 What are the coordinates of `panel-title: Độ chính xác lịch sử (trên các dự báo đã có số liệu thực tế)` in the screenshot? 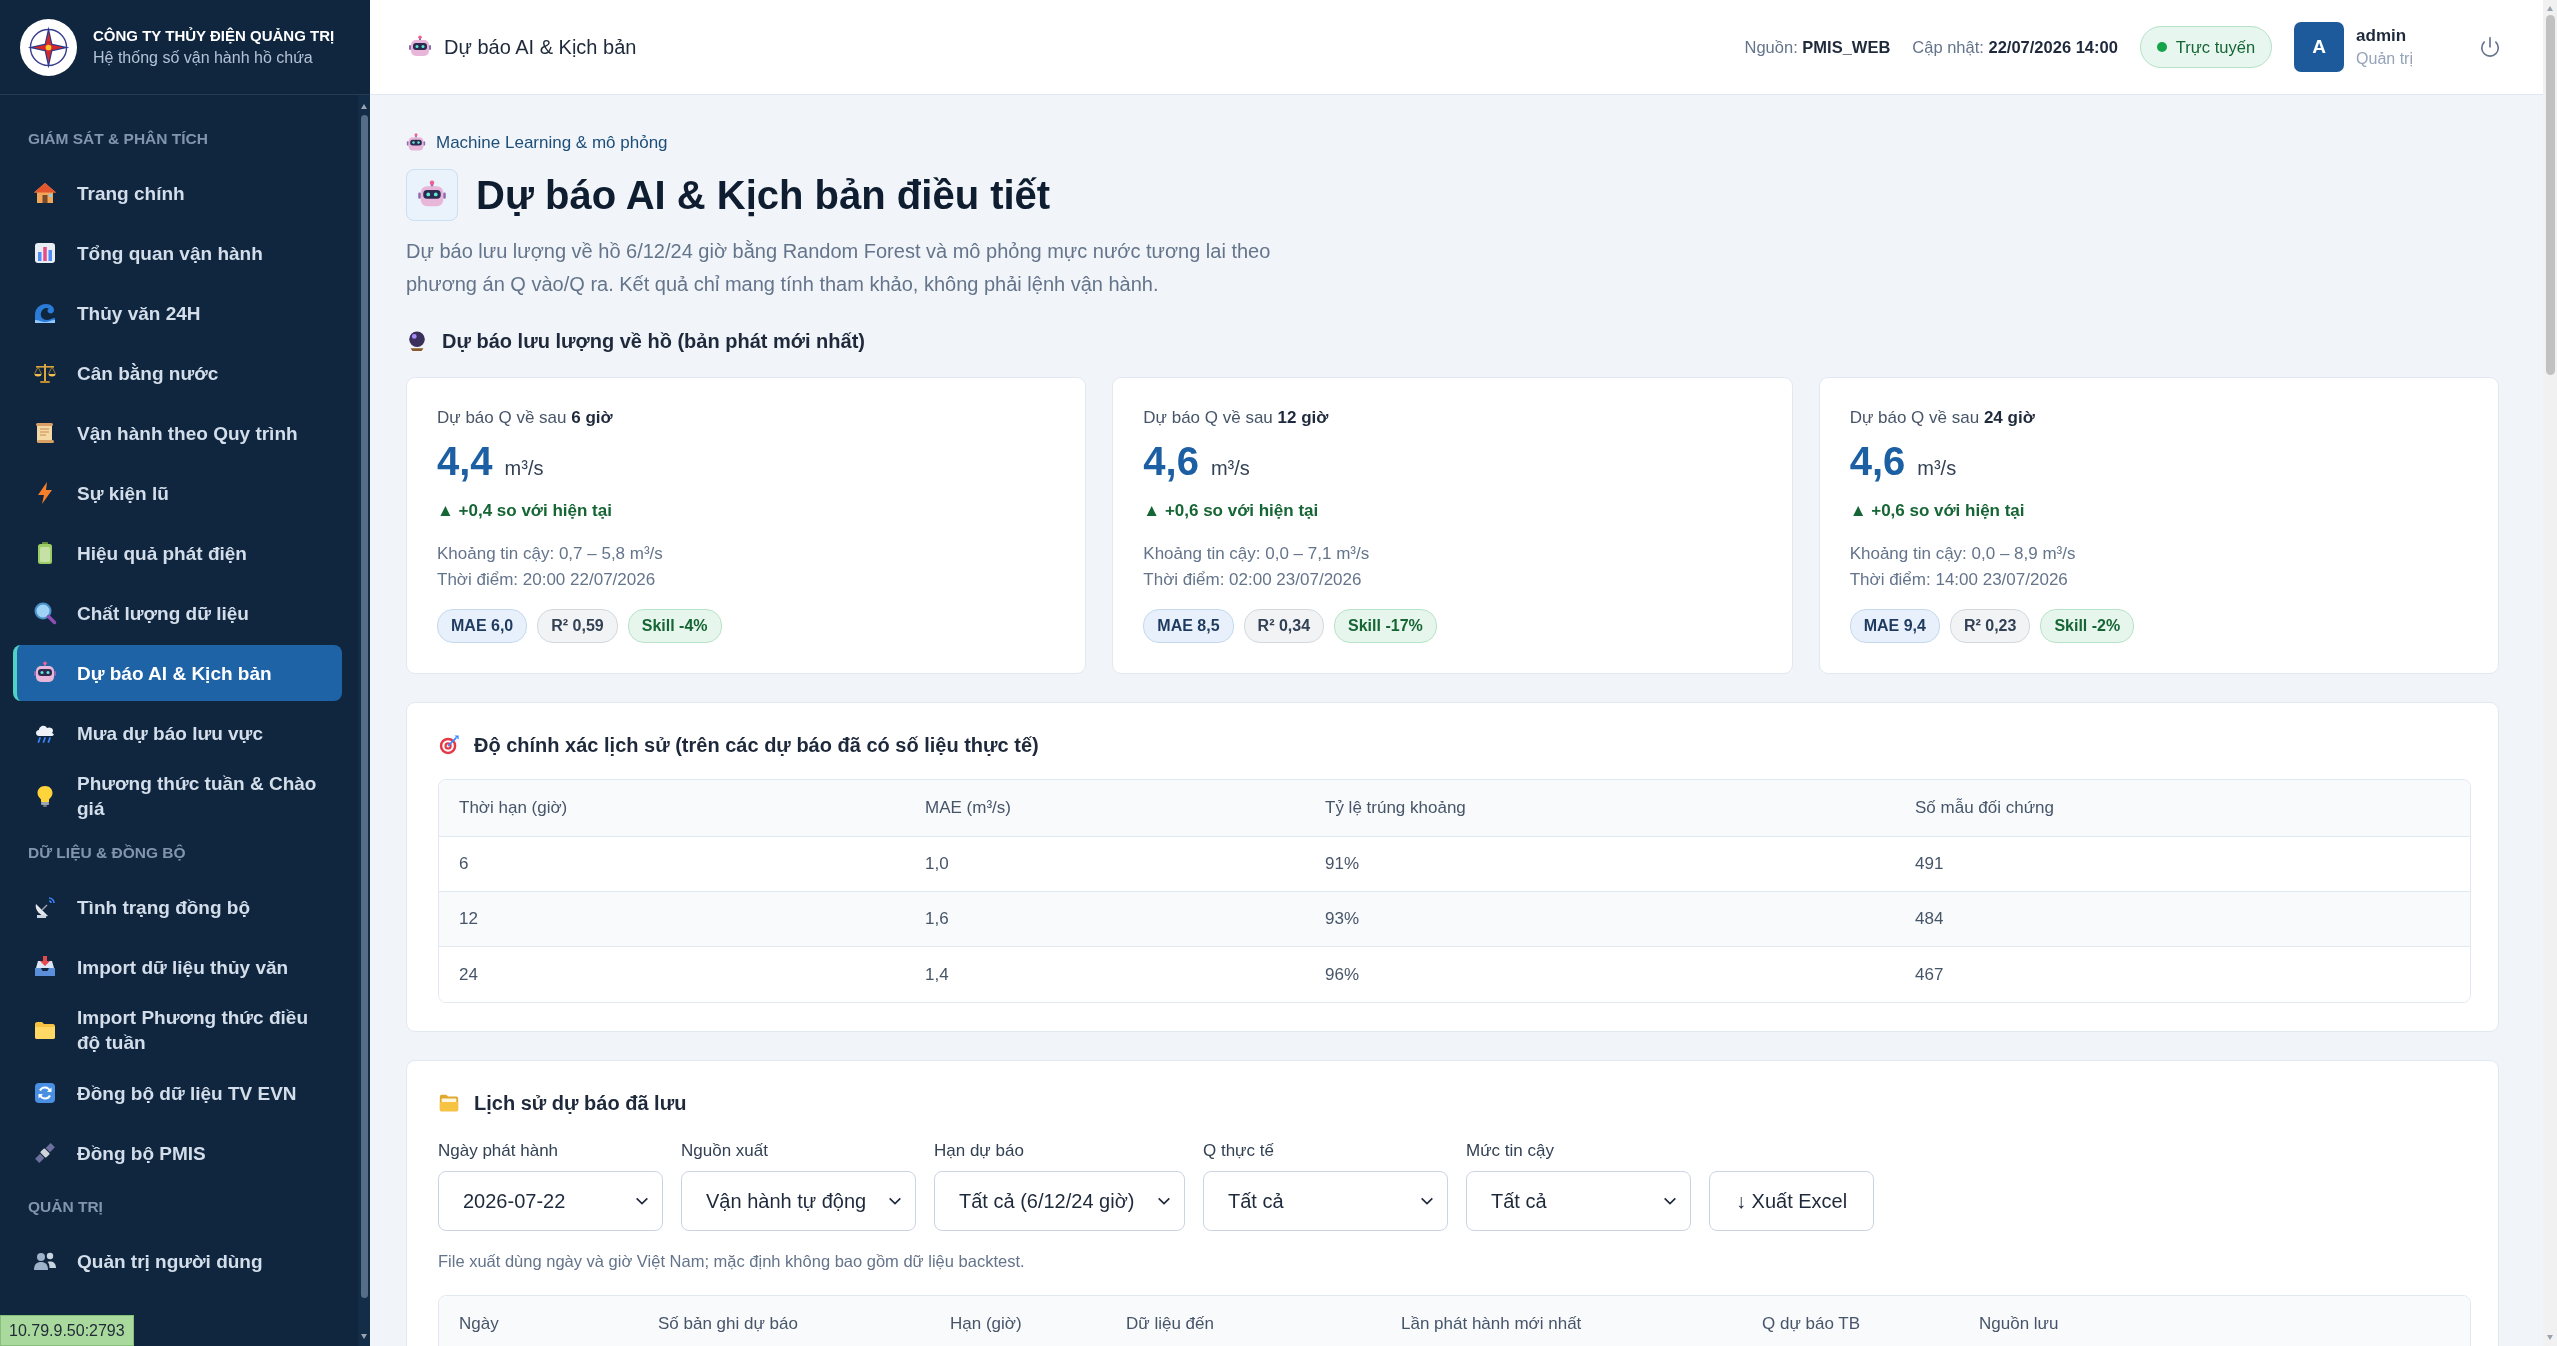 It's located at (756, 745).